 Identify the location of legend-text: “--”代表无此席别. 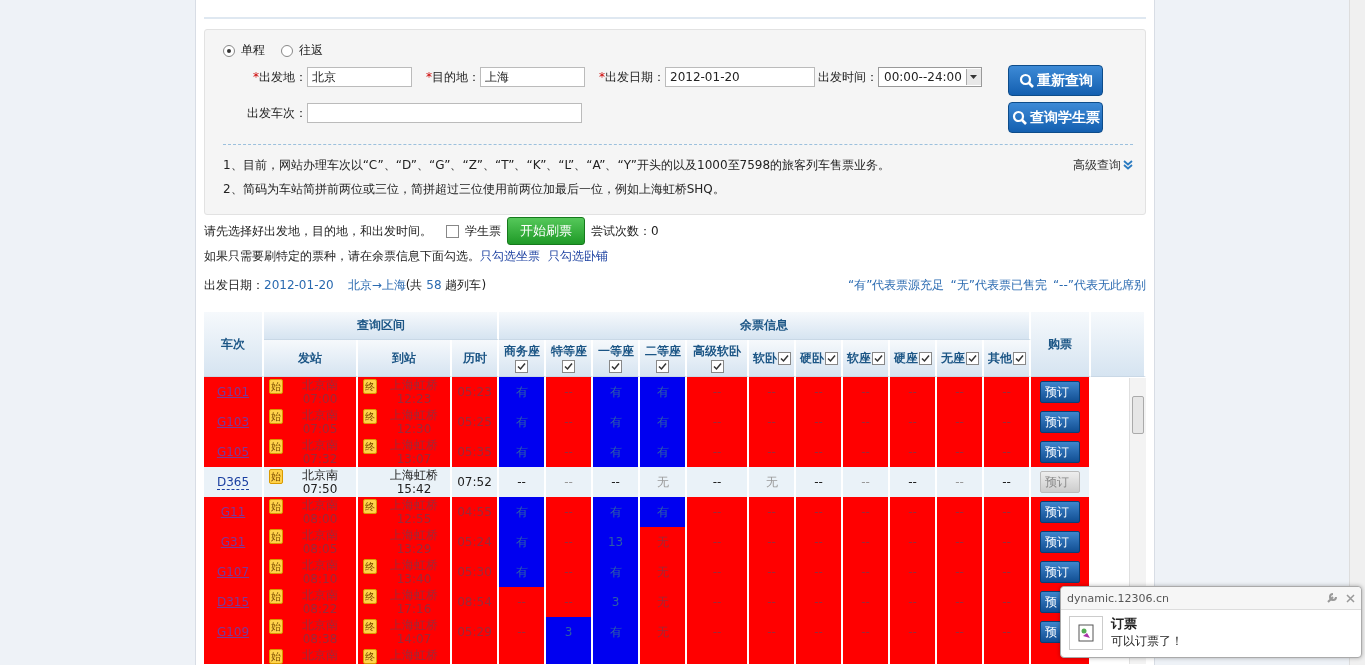
(1099, 285).